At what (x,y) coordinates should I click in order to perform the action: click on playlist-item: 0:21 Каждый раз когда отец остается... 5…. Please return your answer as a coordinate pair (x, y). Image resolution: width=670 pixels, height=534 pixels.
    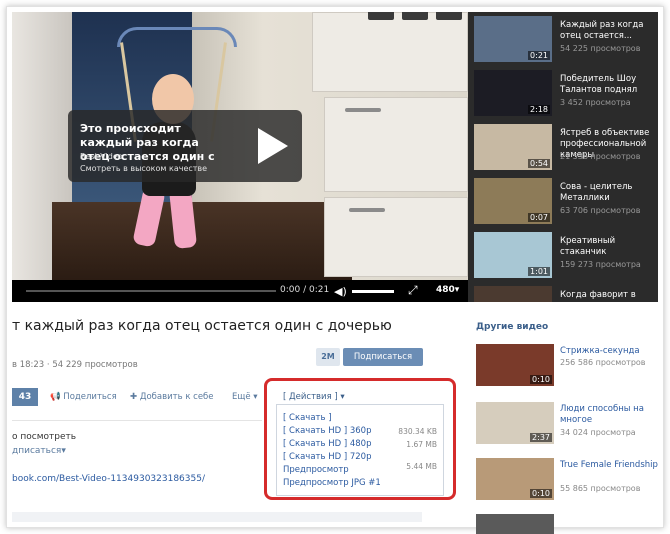
    Looking at the image, I should click on (564, 42).